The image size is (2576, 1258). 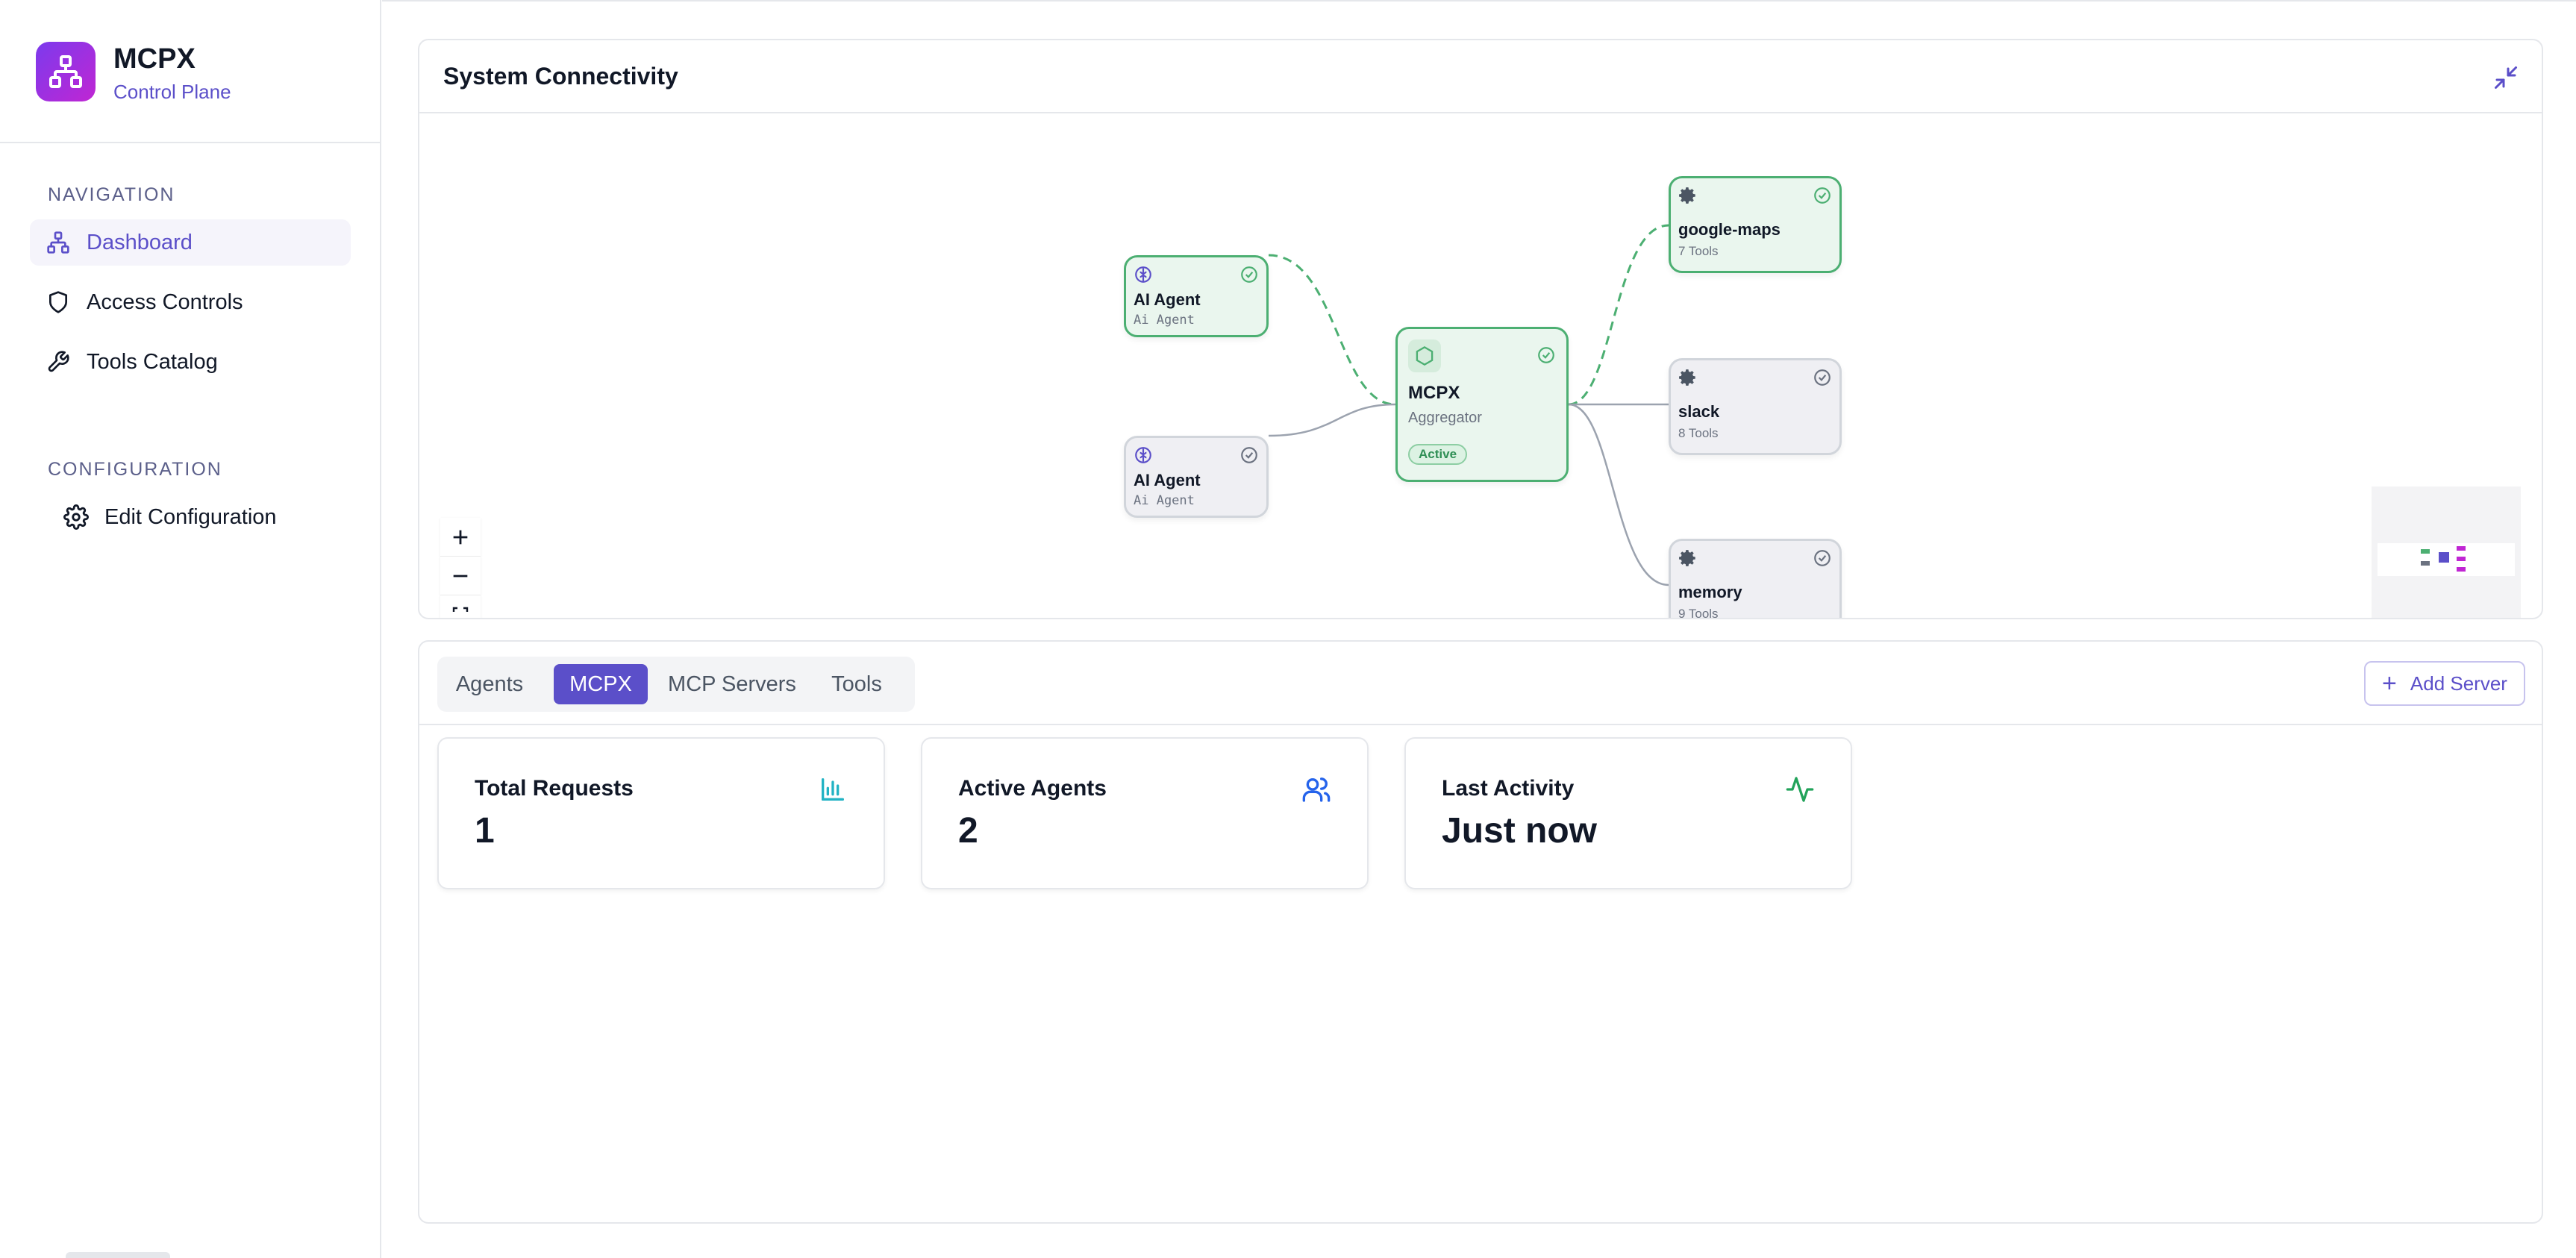 What do you see at coordinates (1729, 230) in the screenshot?
I see `node-title: google-maps` at bounding box center [1729, 230].